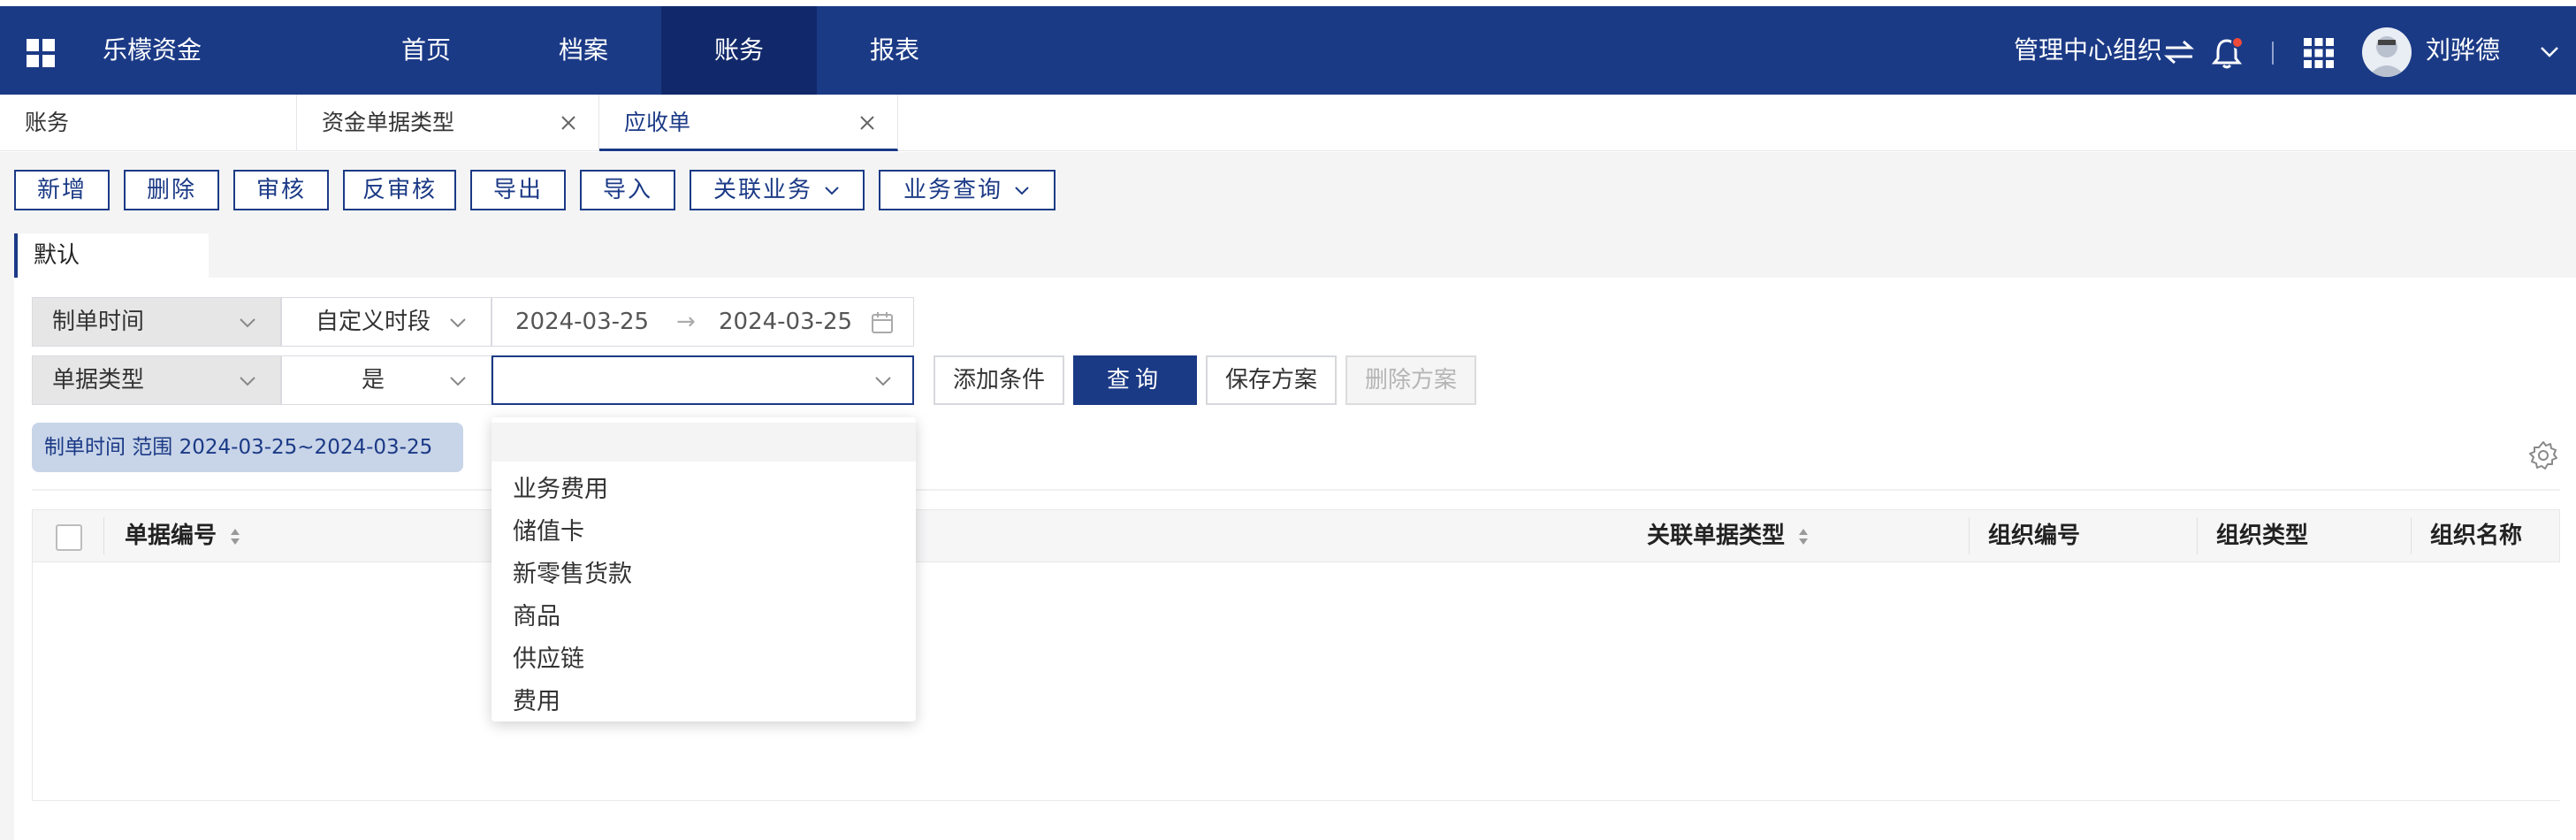  I want to click on gear-icon, so click(2543, 455).